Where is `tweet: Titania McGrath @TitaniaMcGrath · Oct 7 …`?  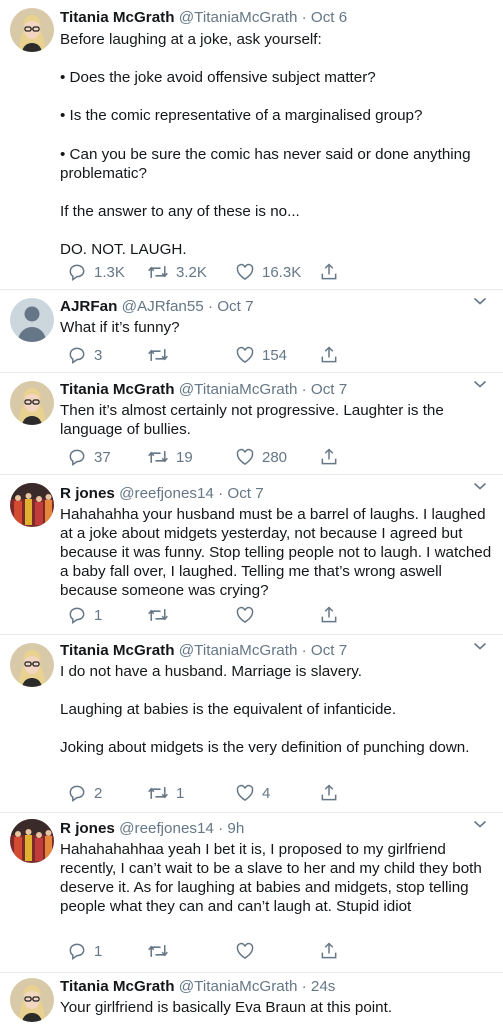
tweet: Titania McGrath @TitaniaMcGrath · Oct 7 … is located at coordinates (251, 424).